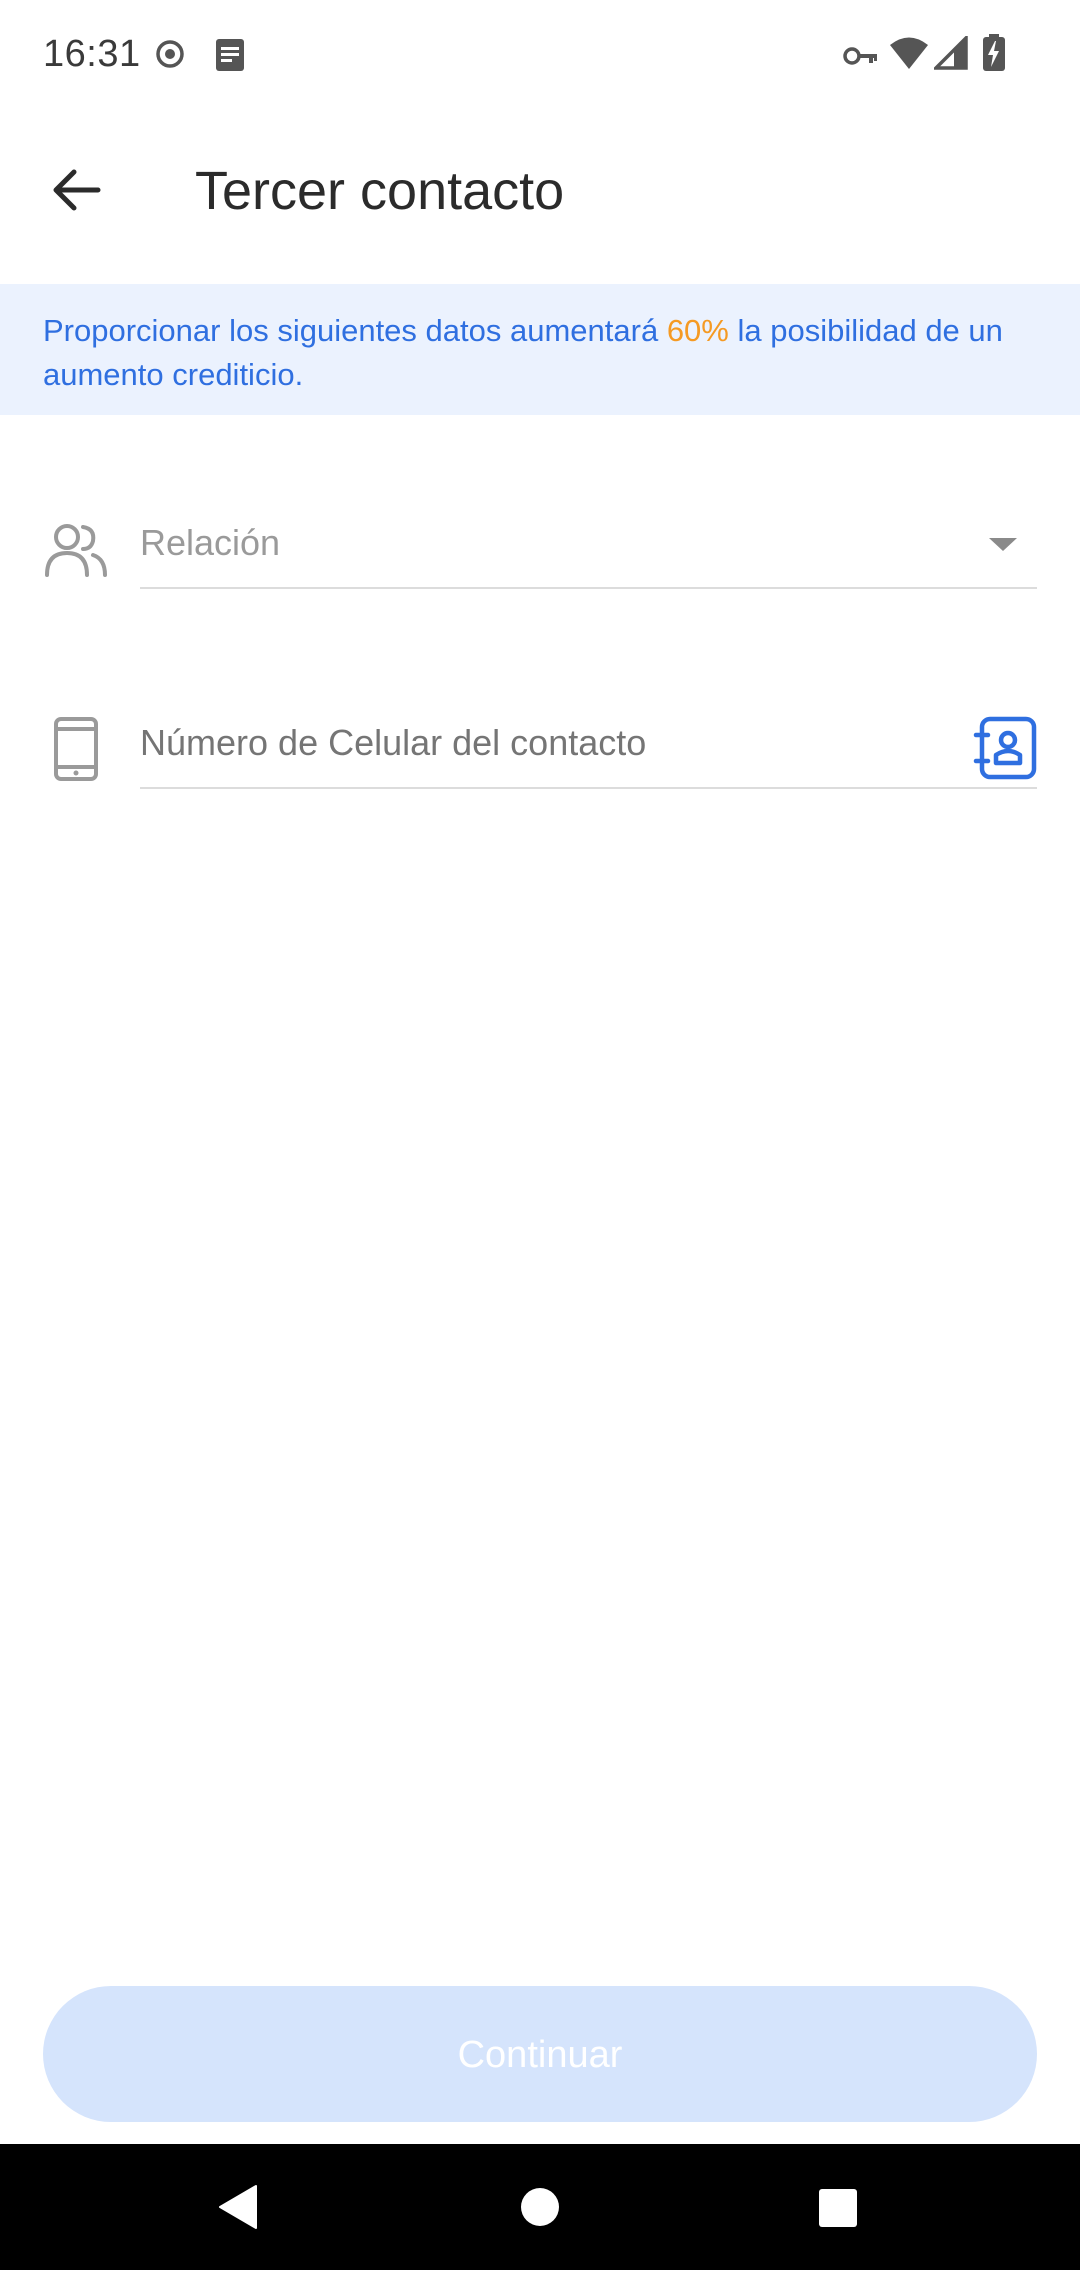  Describe the element at coordinates (697, 330) in the screenshot. I see `info-highlight-percentage: 60%` at that location.